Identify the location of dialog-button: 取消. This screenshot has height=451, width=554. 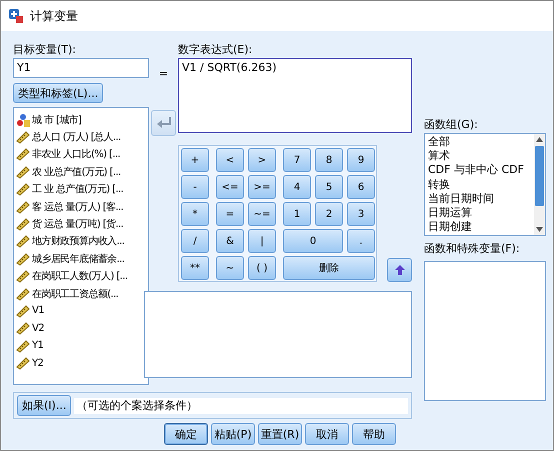
(327, 434).